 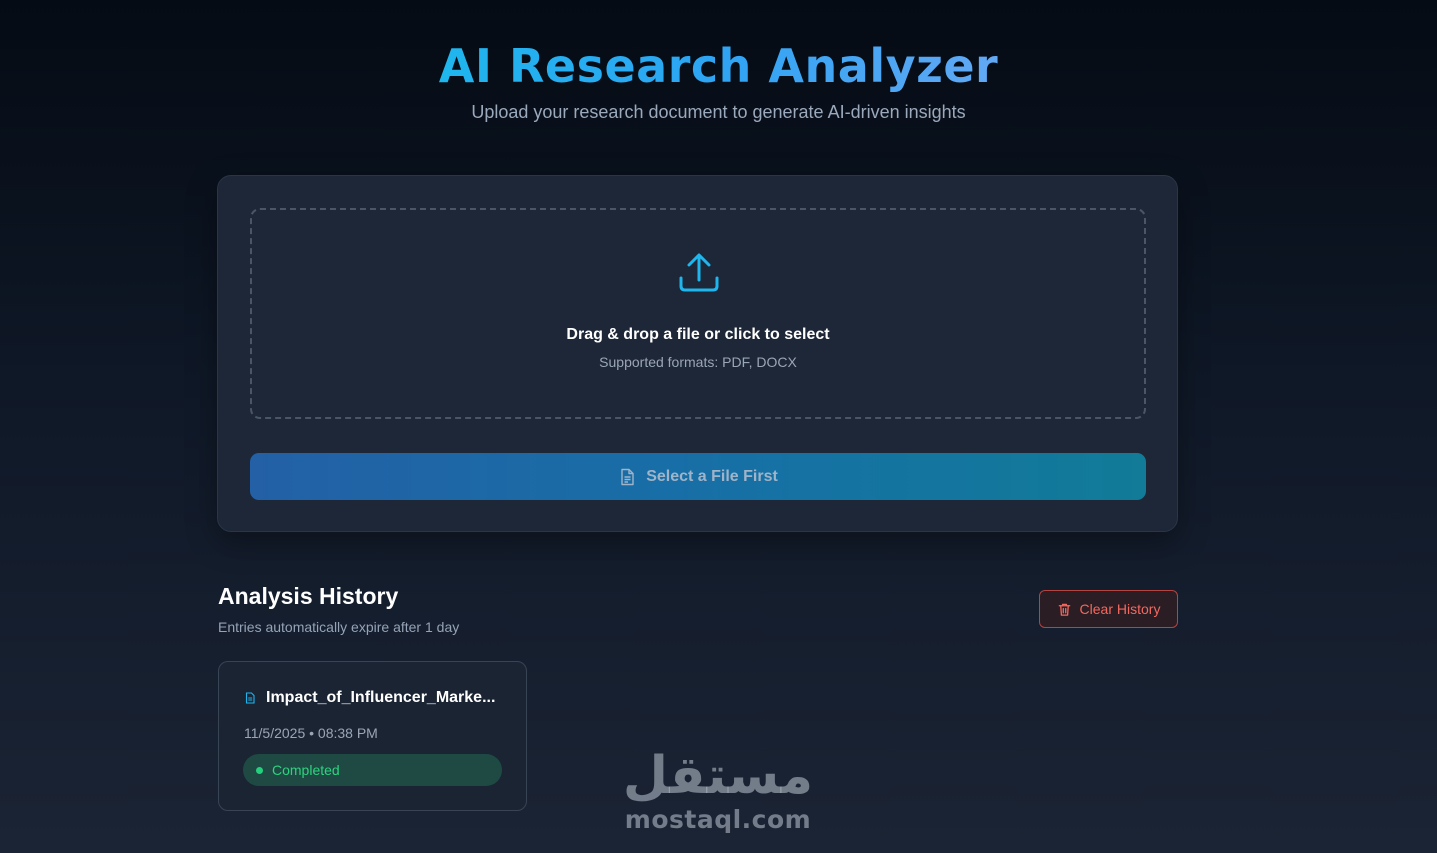 I want to click on mostaql-watermark: مستقل mostaql.com, so click(x=718, y=789).